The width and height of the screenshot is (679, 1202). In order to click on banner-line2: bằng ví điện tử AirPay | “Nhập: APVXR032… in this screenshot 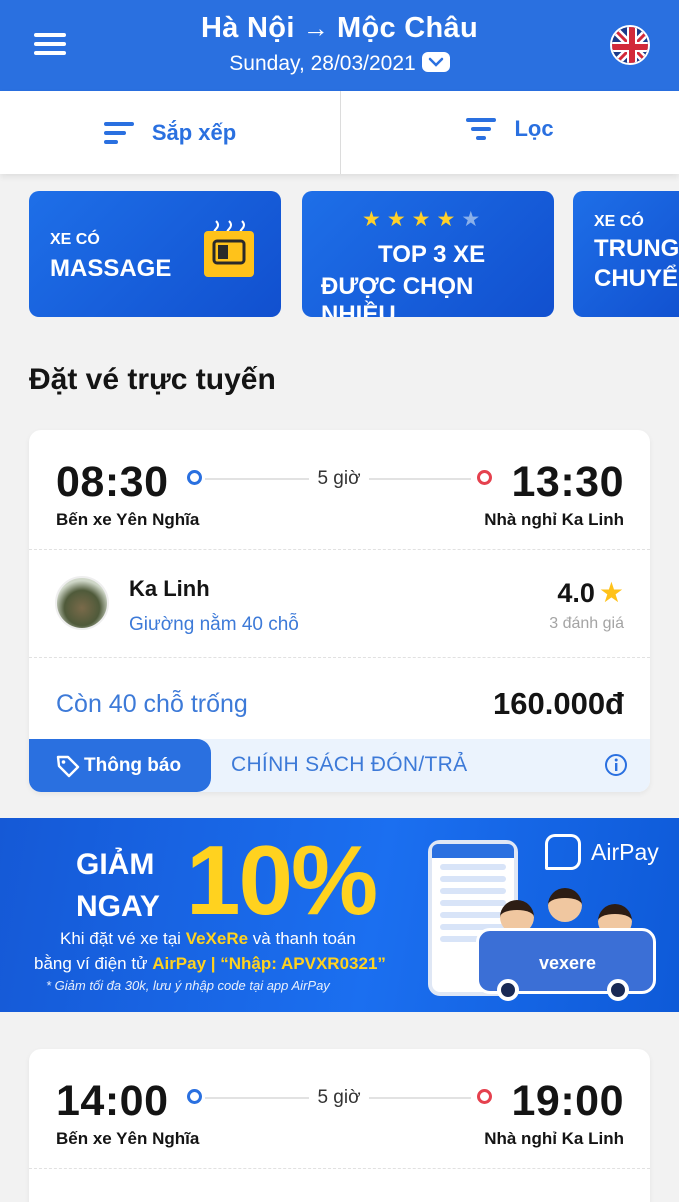, I will do `click(210, 964)`.